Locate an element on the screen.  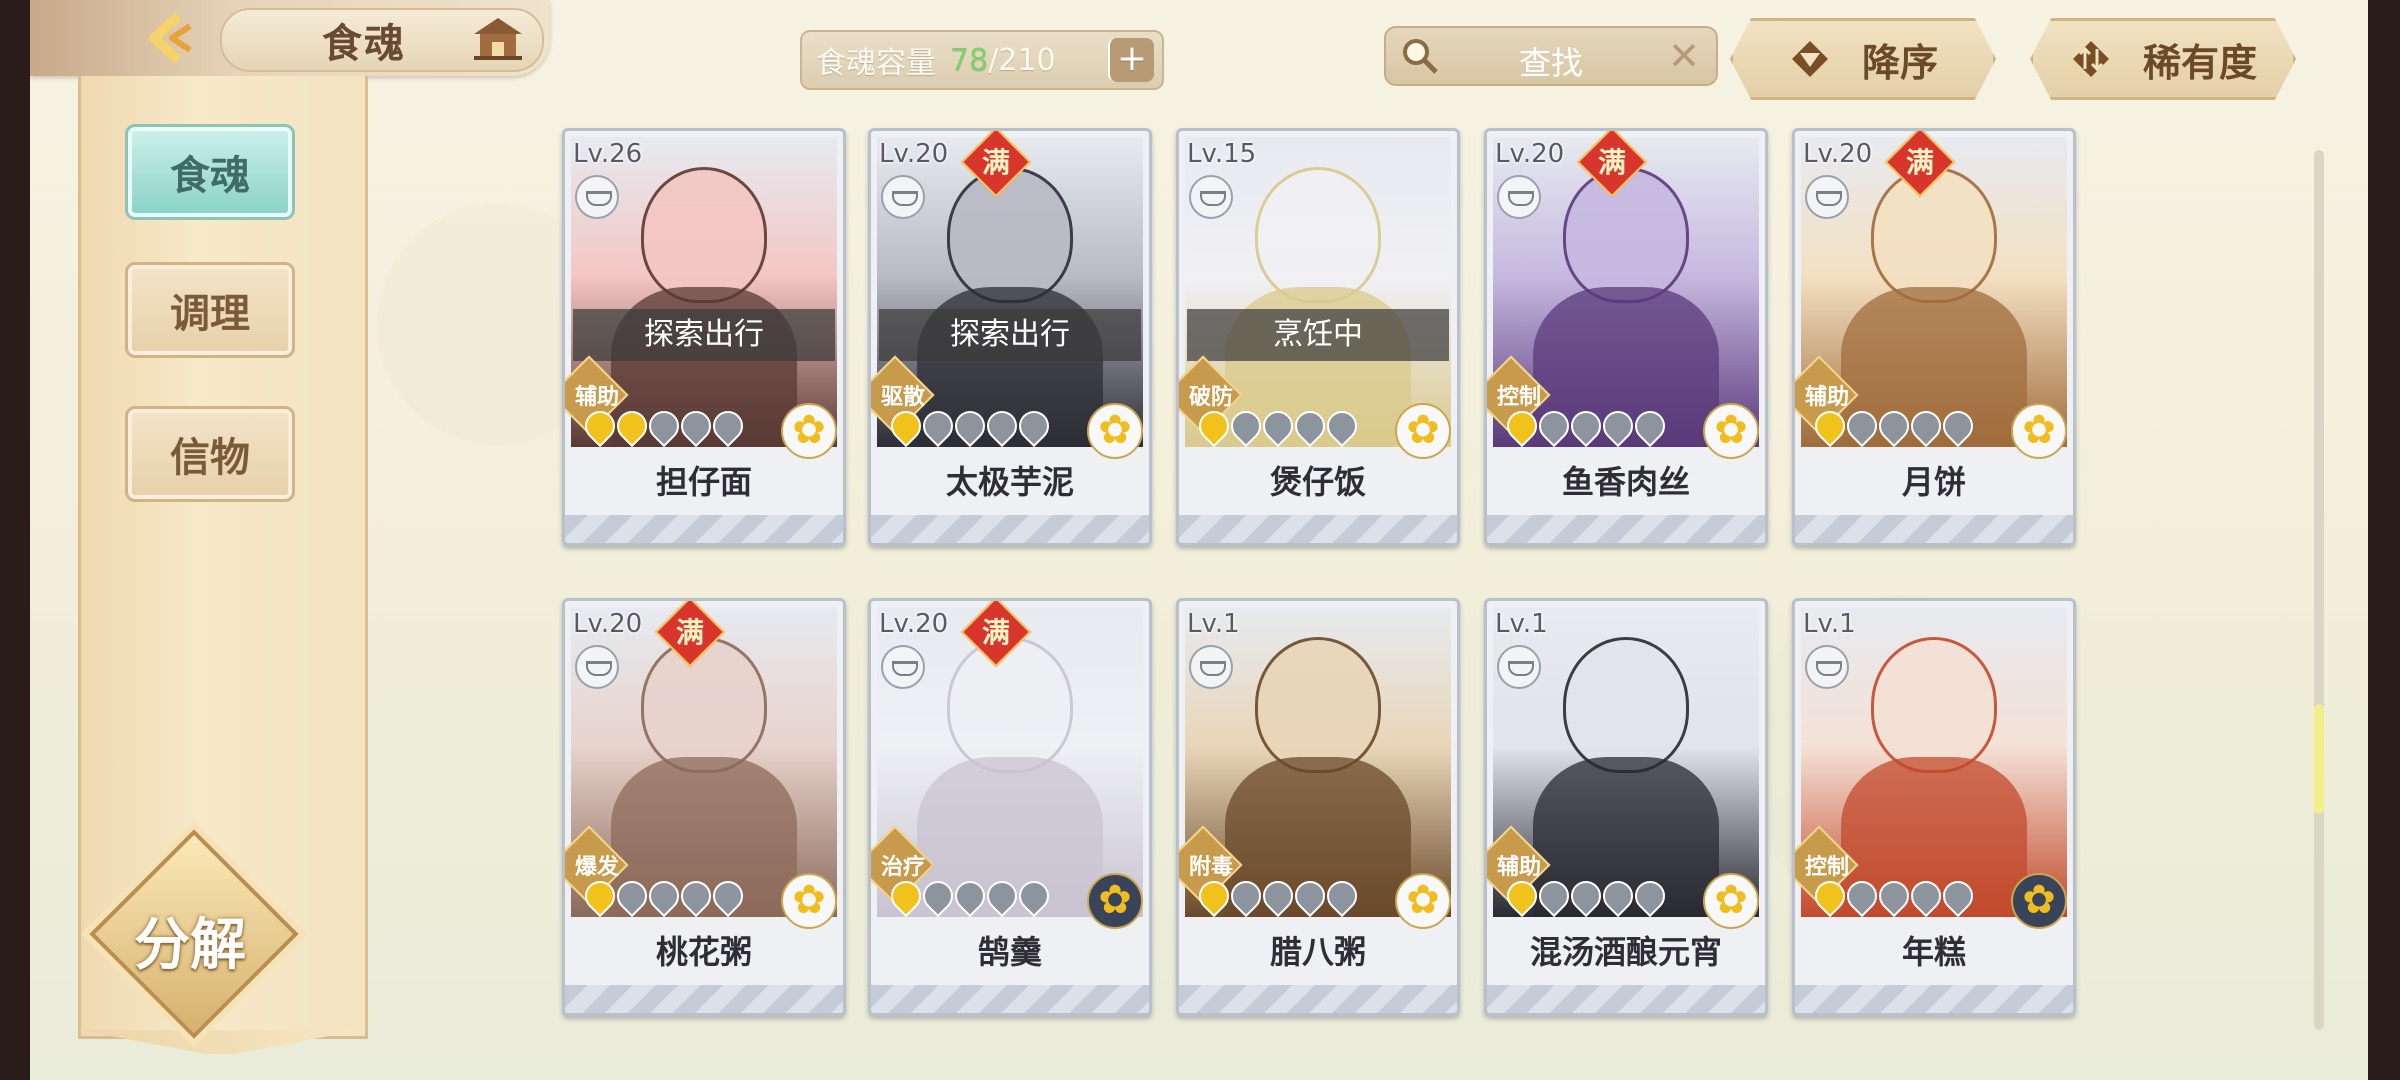
sort-by-button: 稀有度 is located at coordinates (2163, 59).